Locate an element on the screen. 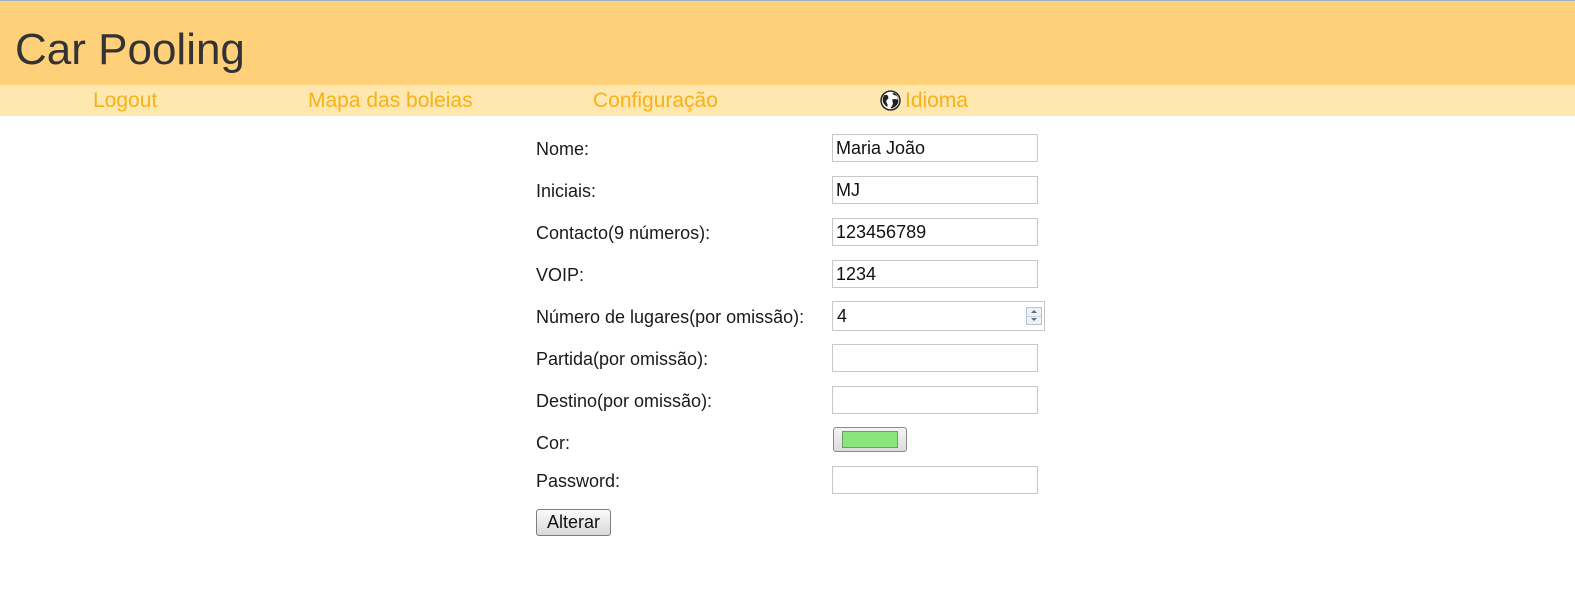 This screenshot has height=589, width=1575. destination-label: Destino(por omissão): is located at coordinates (624, 401).